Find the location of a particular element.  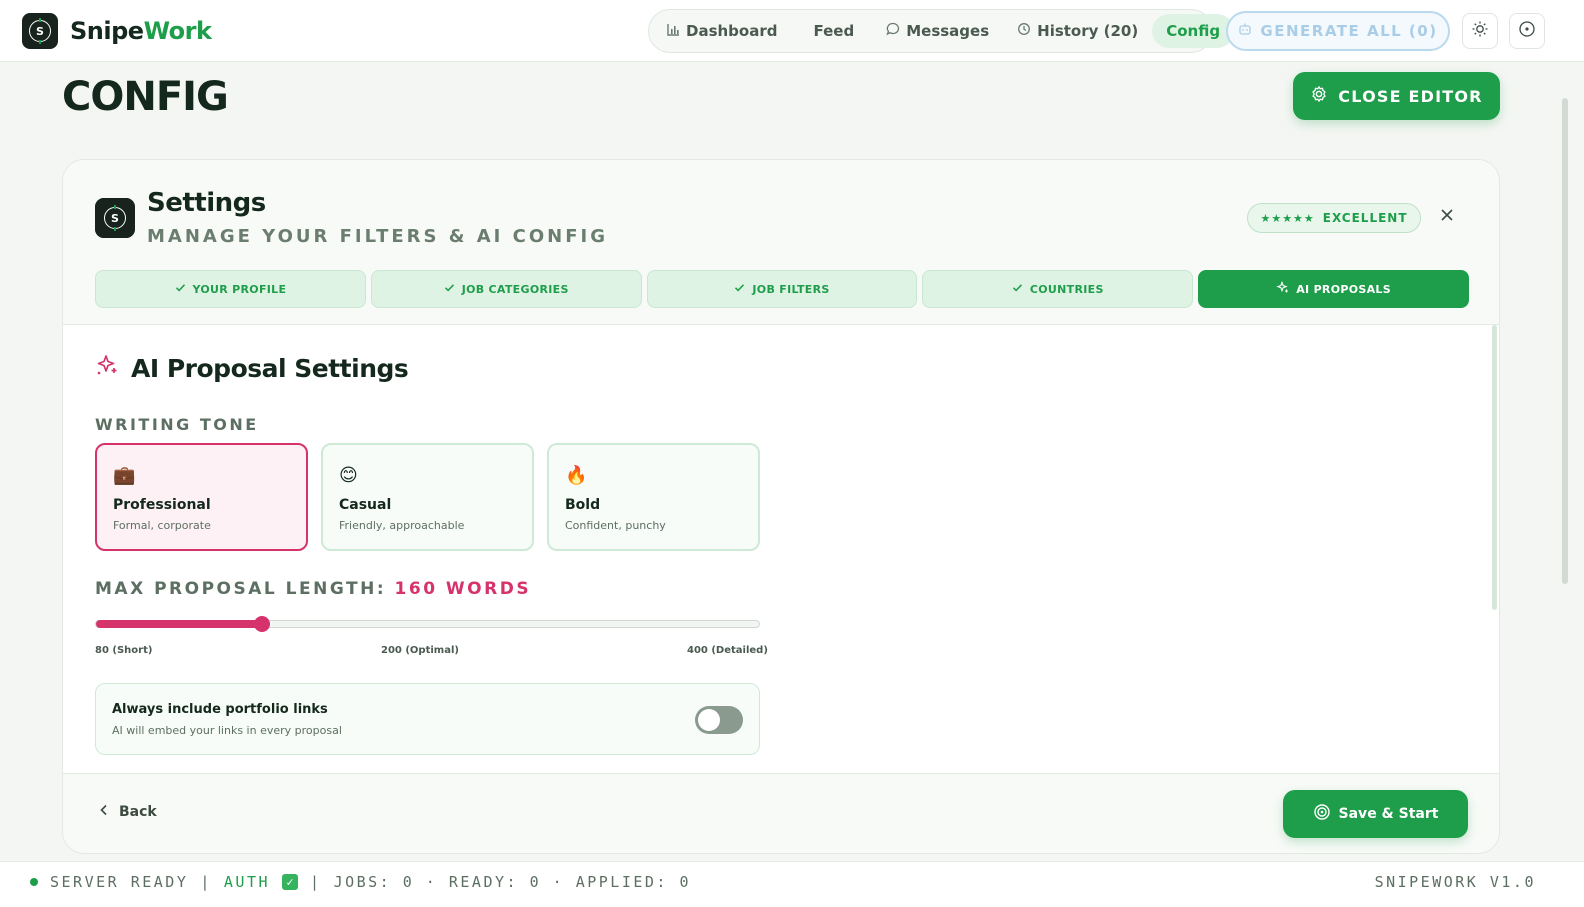

chat-bubble-icon is located at coordinates (893, 31).